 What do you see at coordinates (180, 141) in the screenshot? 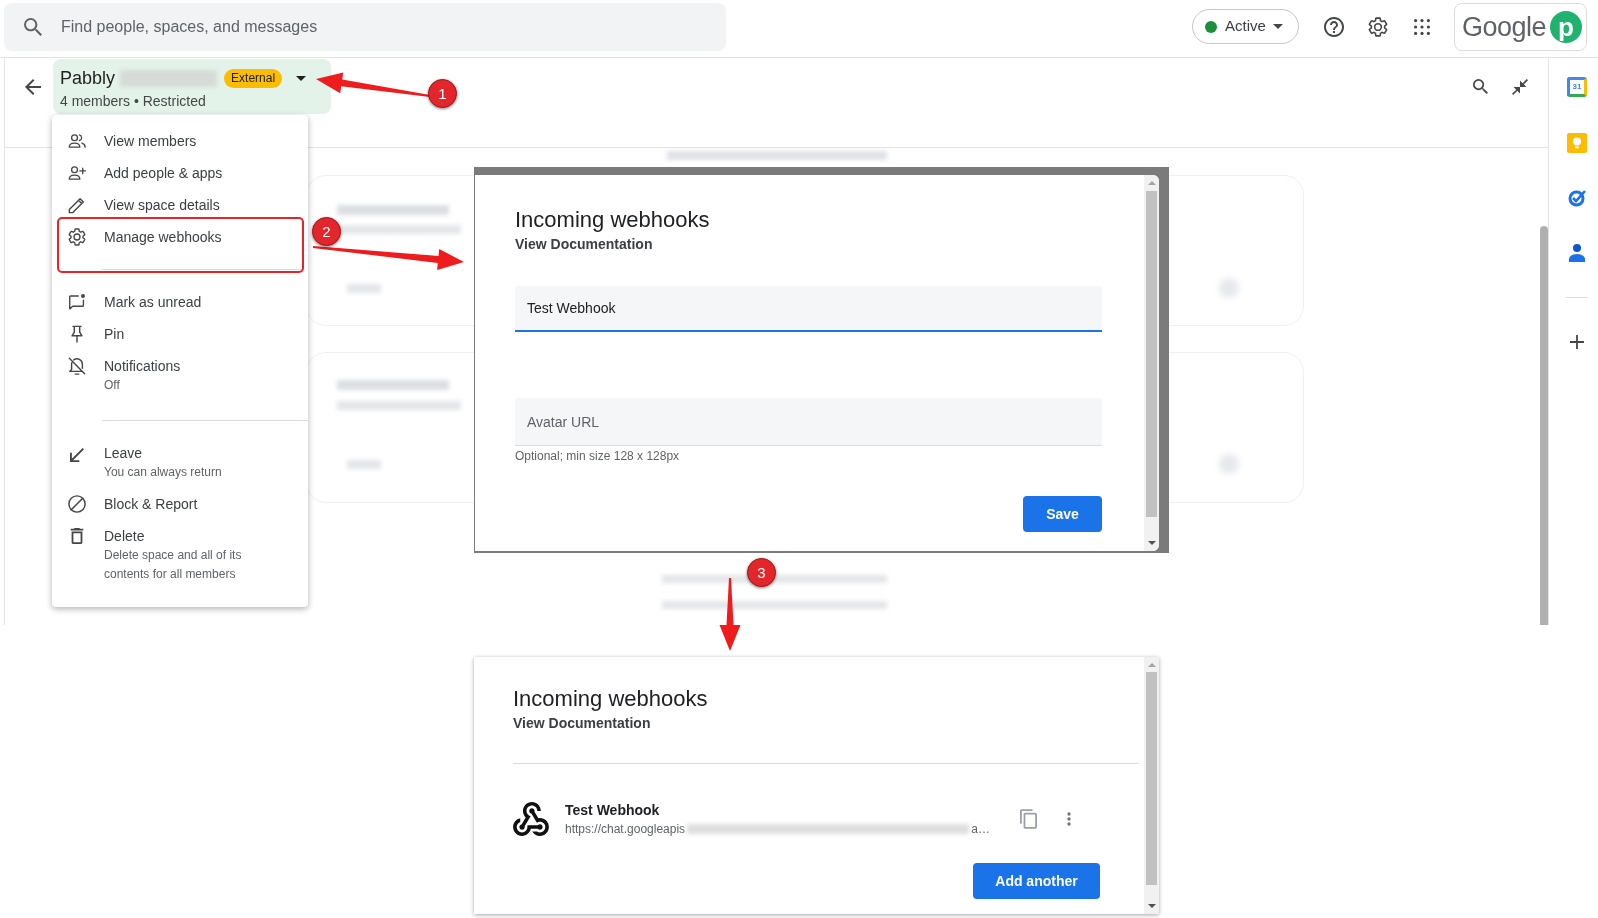
I see `menu-item: View members` at bounding box center [180, 141].